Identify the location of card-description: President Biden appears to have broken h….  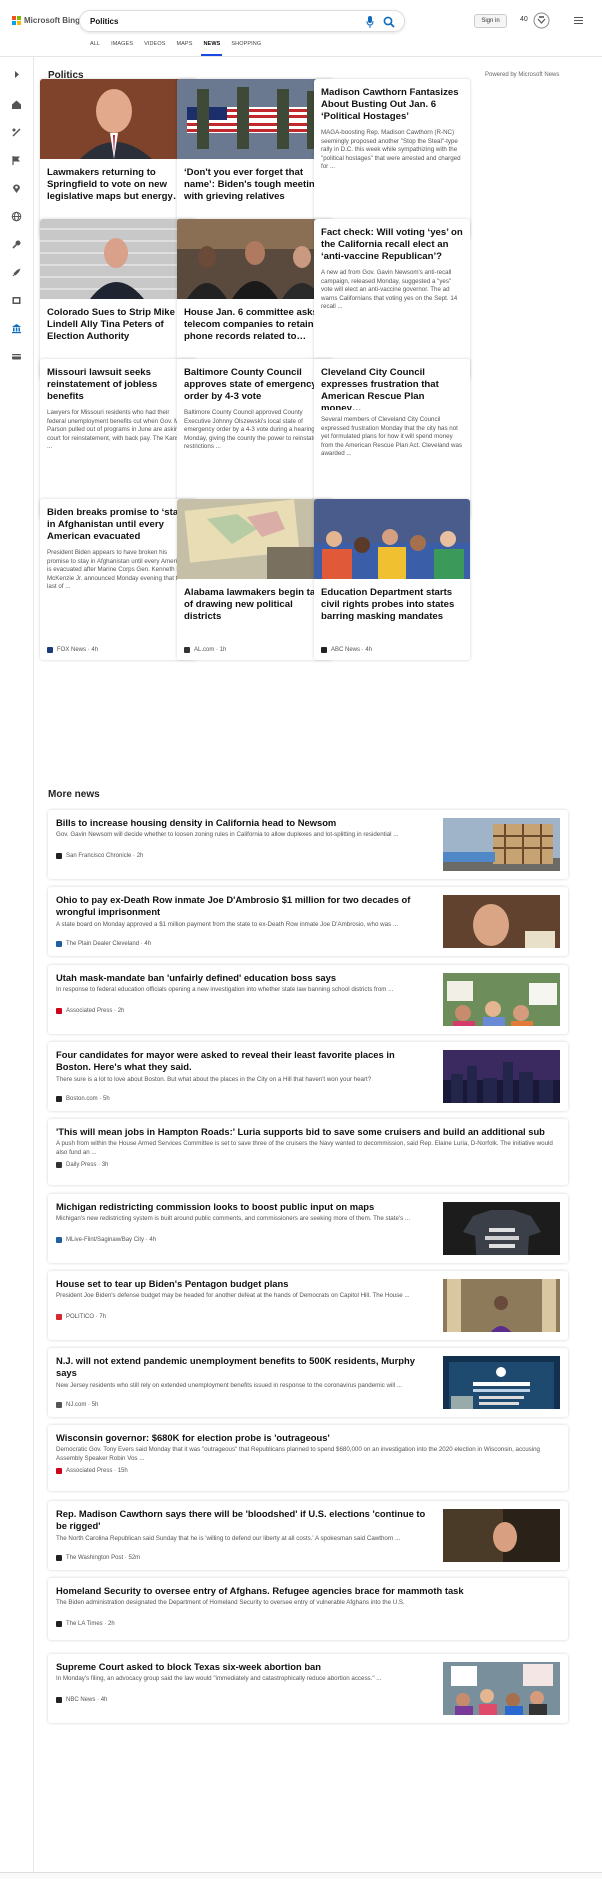
(117, 569).